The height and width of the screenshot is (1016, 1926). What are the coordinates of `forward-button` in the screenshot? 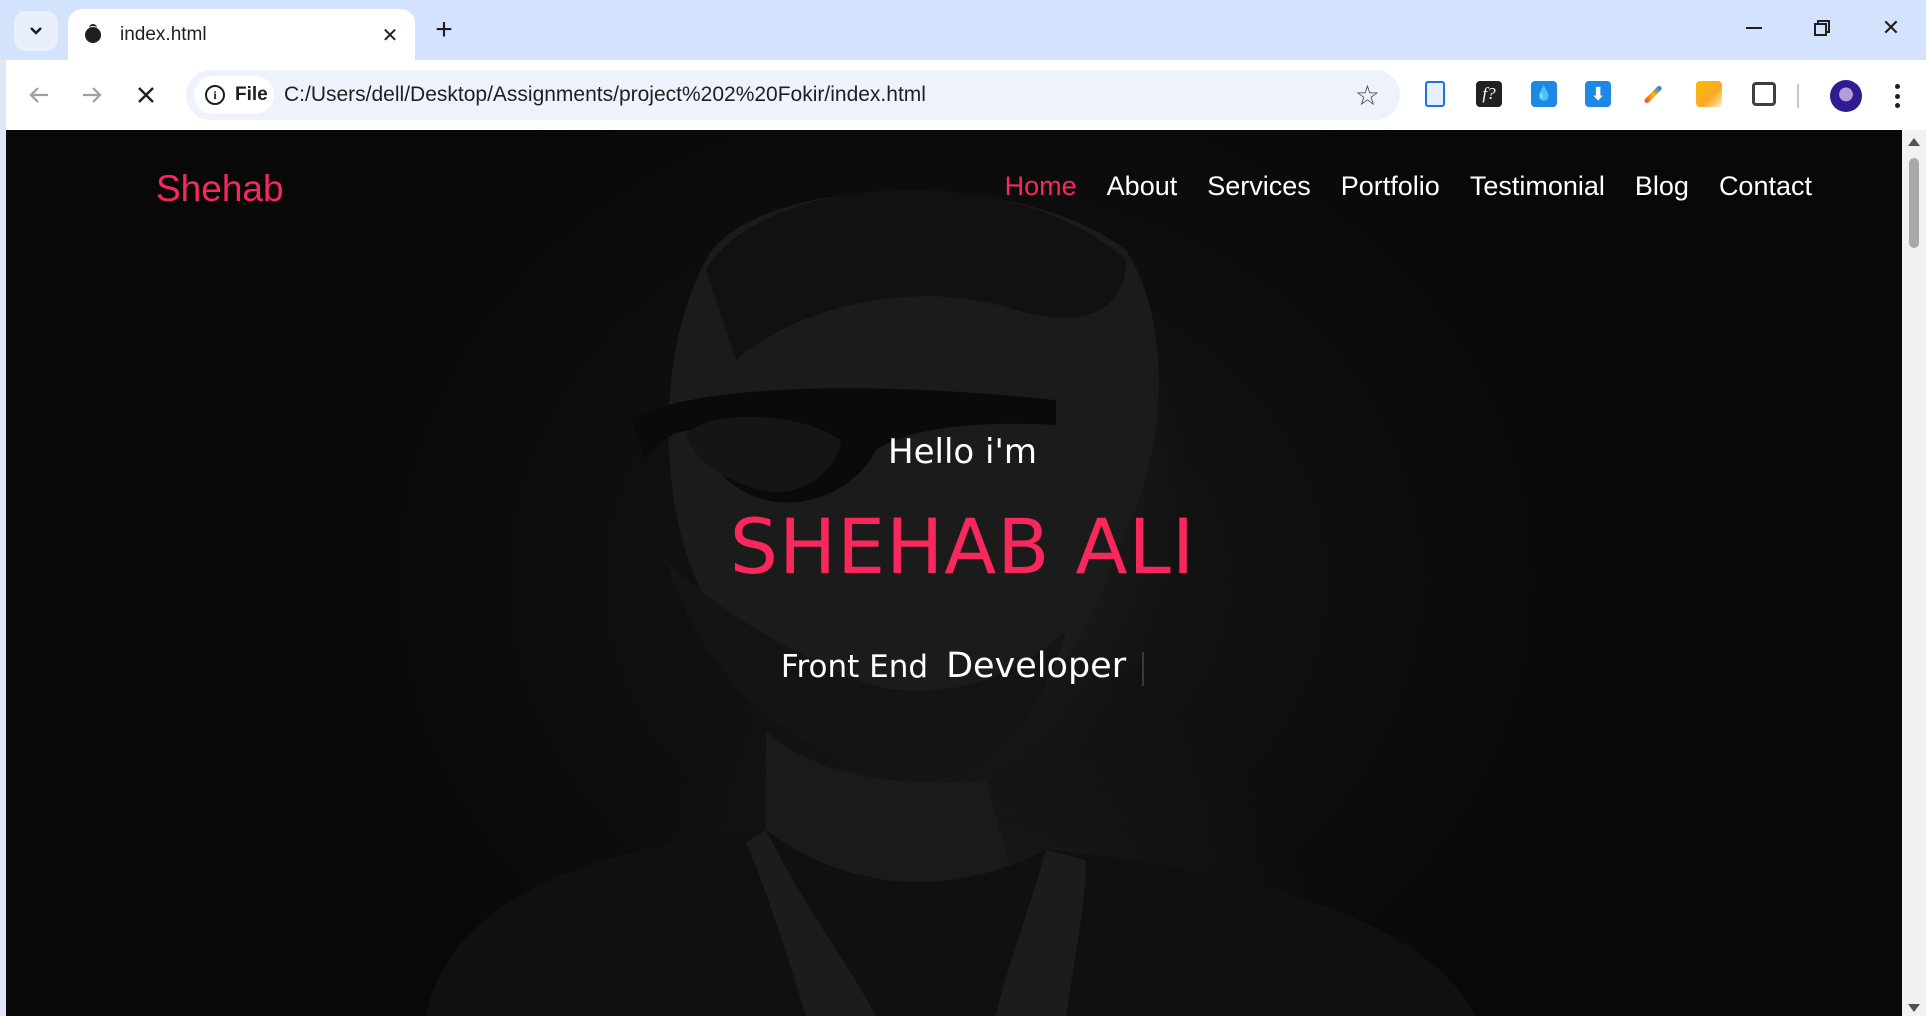 It's located at (92, 95).